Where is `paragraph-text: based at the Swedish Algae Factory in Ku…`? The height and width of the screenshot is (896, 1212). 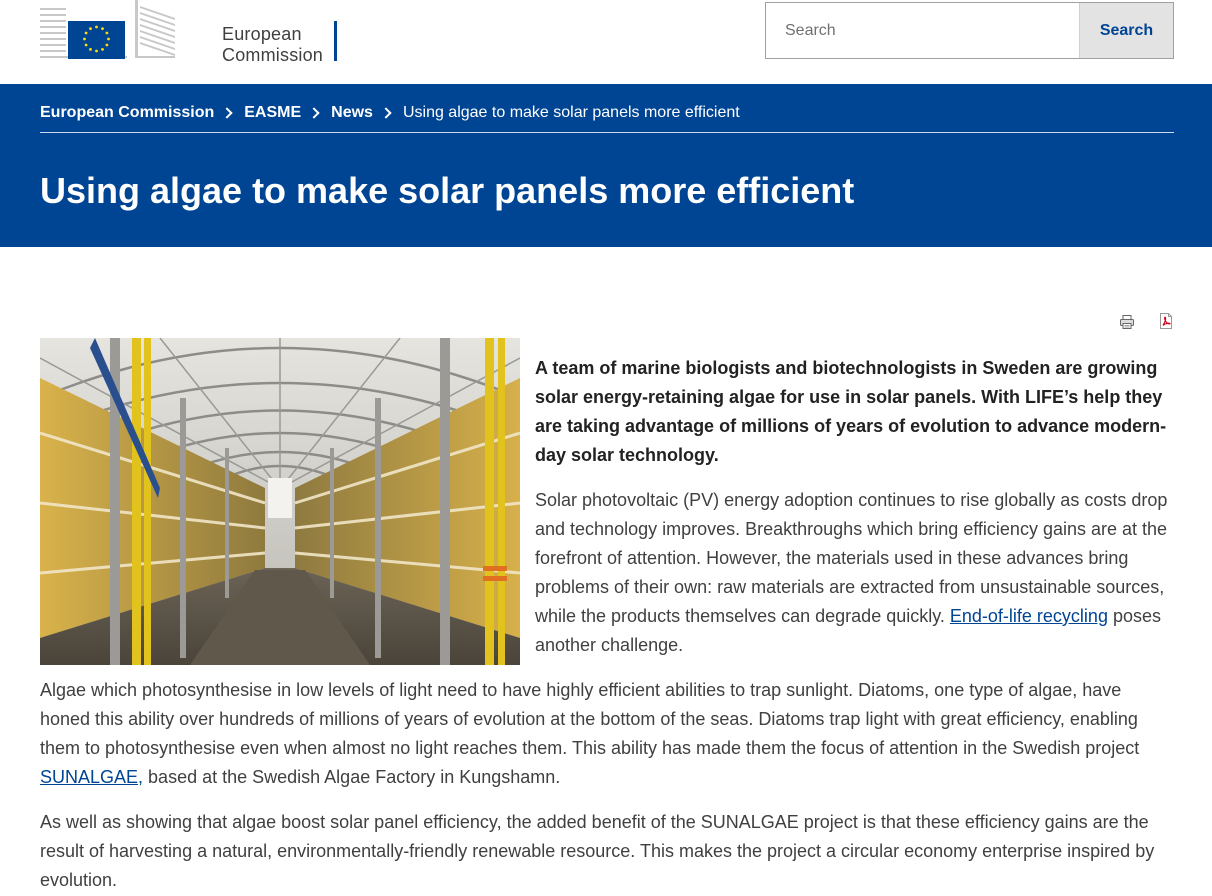 paragraph-text: based at the Swedish Algae Factory in Ku… is located at coordinates (352, 777).